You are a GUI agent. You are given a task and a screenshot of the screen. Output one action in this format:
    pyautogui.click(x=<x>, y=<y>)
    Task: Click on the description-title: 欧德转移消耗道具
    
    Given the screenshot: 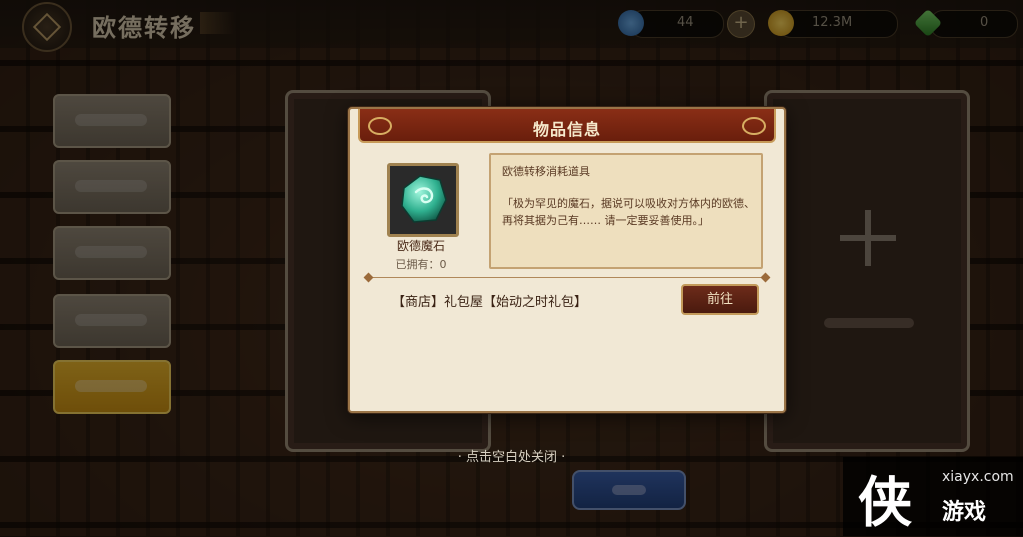 What is the action you would take?
    pyautogui.click(x=546, y=171)
    